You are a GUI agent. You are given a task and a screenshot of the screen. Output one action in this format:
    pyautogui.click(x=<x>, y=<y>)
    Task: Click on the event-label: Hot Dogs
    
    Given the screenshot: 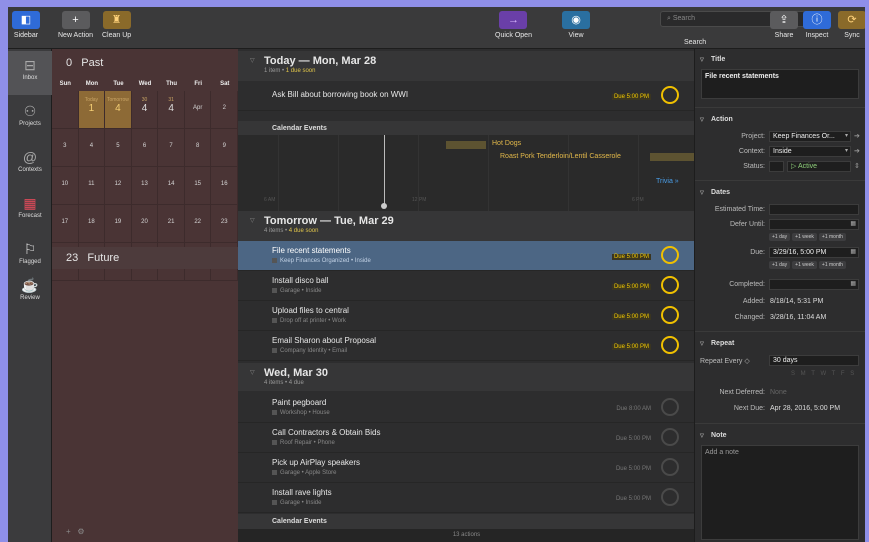 What is the action you would take?
    pyautogui.click(x=506, y=143)
    